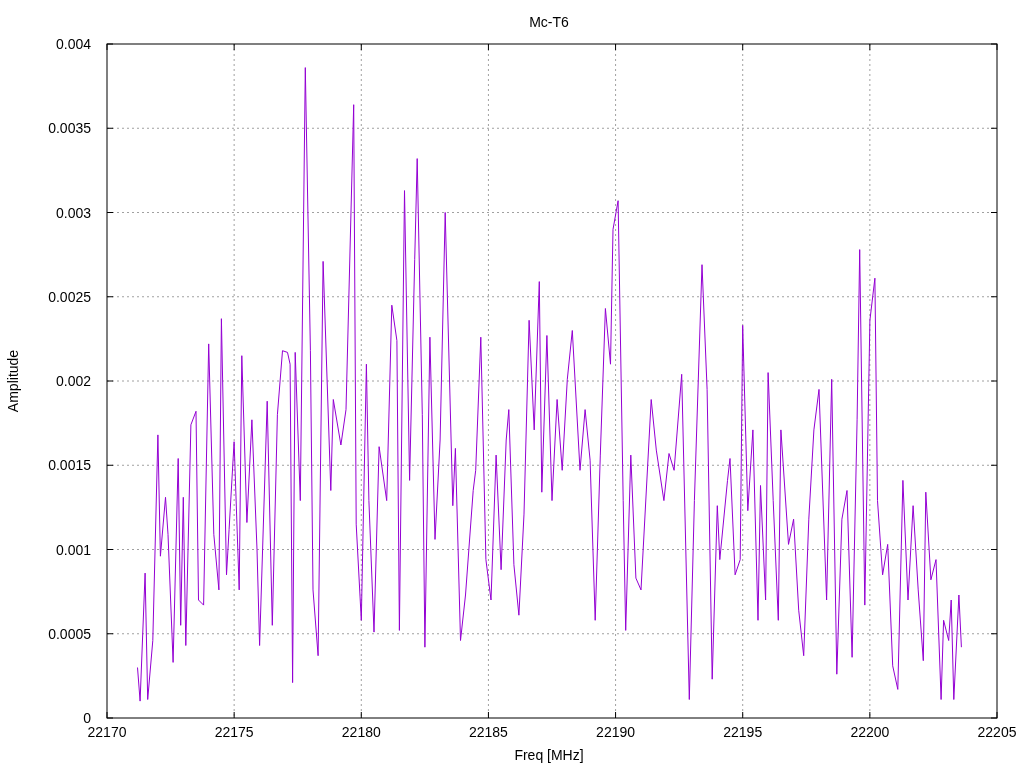  Describe the element at coordinates (743, 732) in the screenshot. I see `tick-label: 22195` at that location.